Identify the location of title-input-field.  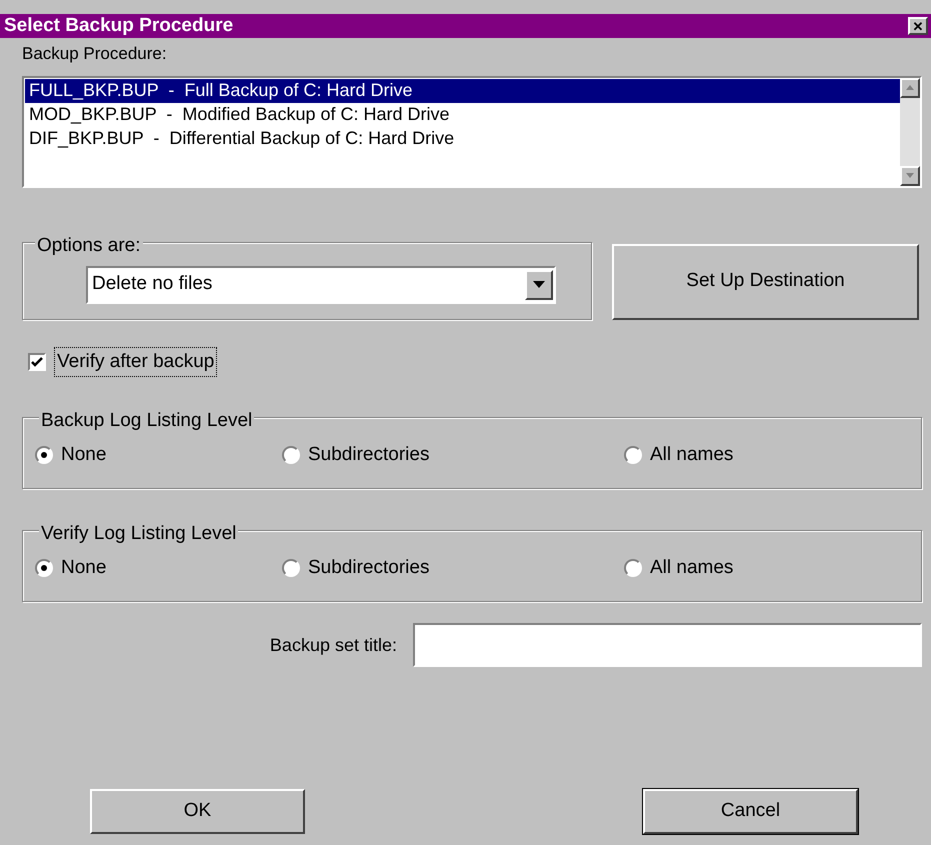
(667, 645).